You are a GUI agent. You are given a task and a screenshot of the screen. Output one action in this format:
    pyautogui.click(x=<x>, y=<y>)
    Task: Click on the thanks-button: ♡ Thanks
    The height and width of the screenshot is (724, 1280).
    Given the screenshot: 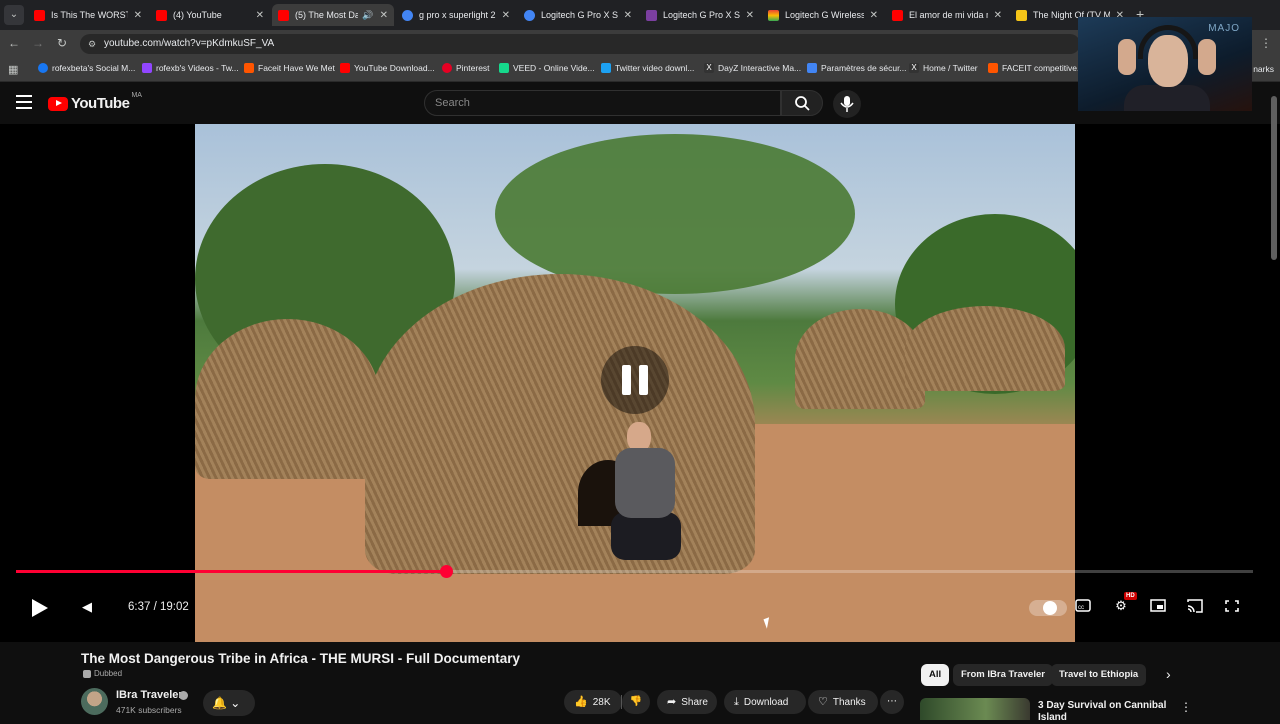 What is the action you would take?
    pyautogui.click(x=843, y=702)
    